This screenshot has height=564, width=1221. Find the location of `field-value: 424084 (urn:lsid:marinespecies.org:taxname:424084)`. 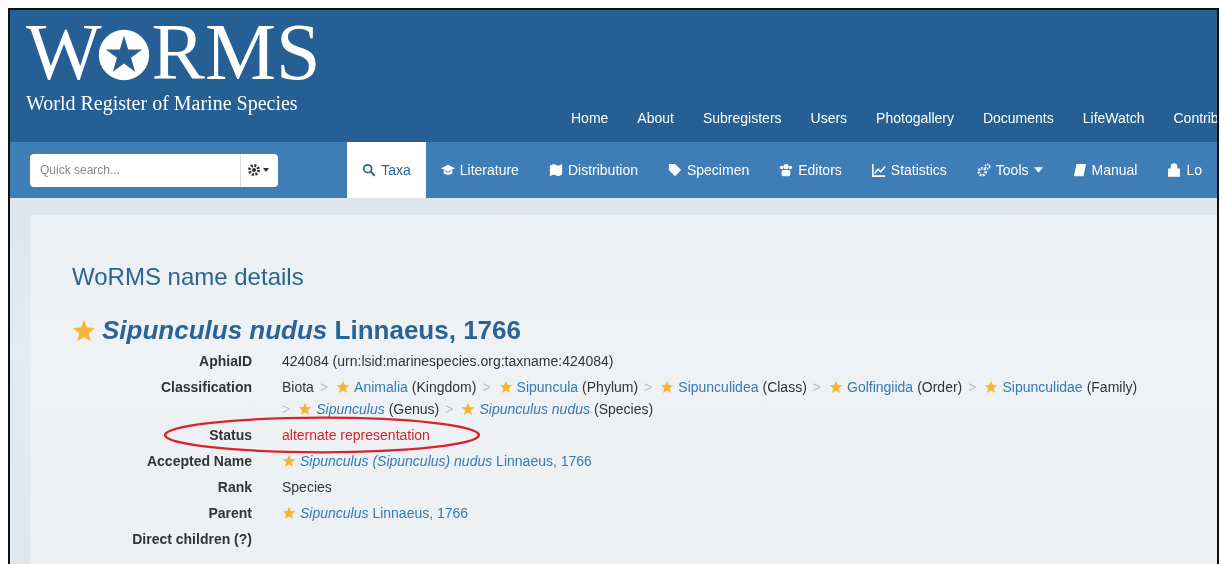

field-value: 424084 (urn:lsid:marinespecies.org:taxname:424084) is located at coordinates (448, 361).